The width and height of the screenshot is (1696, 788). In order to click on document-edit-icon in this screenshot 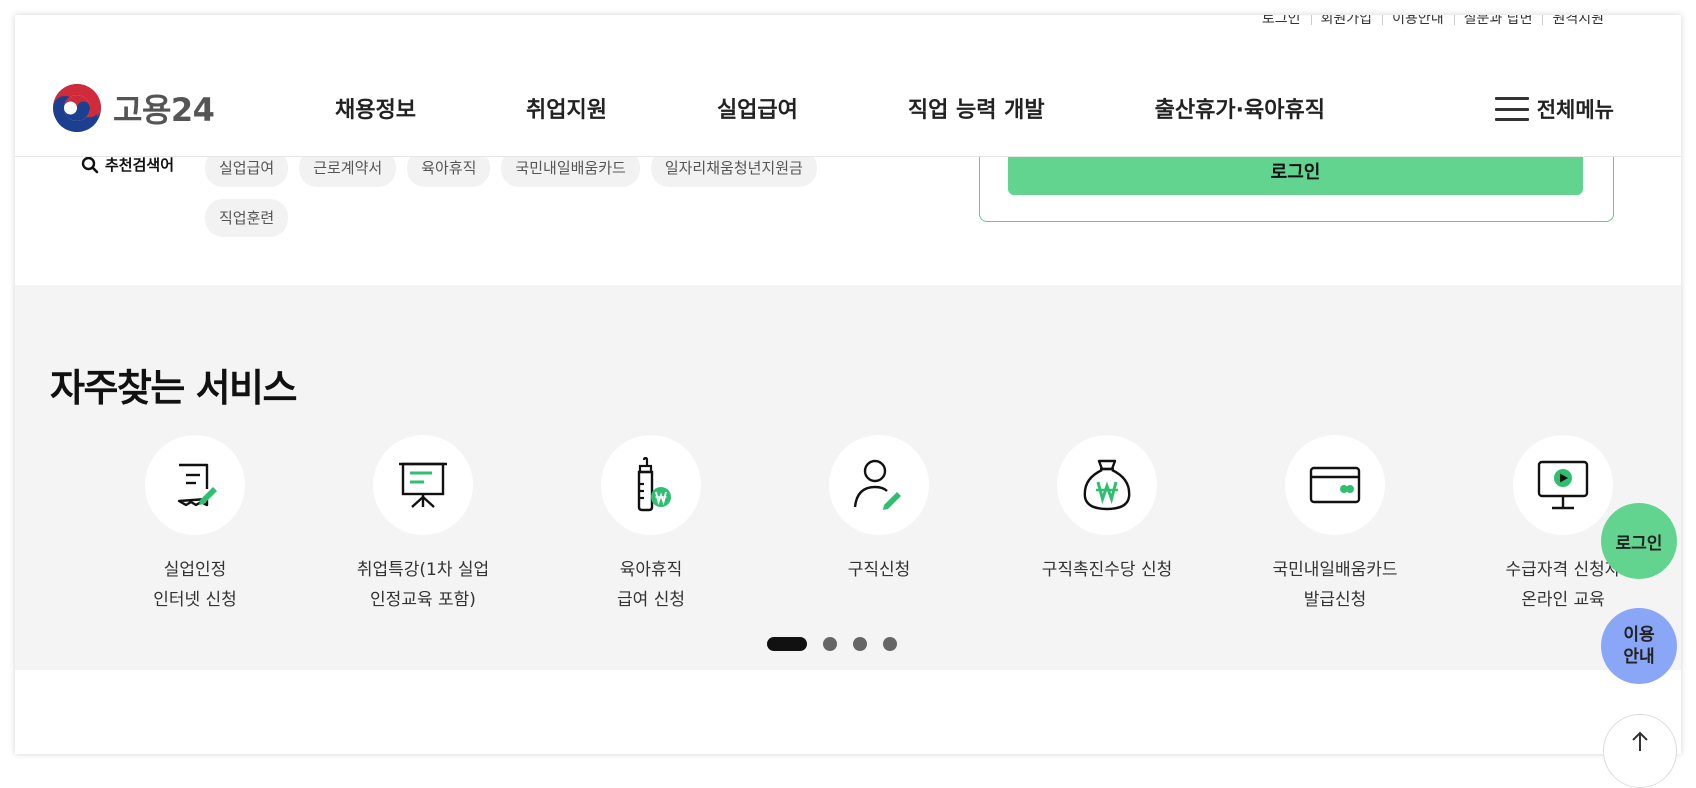, I will do `click(197, 485)`.